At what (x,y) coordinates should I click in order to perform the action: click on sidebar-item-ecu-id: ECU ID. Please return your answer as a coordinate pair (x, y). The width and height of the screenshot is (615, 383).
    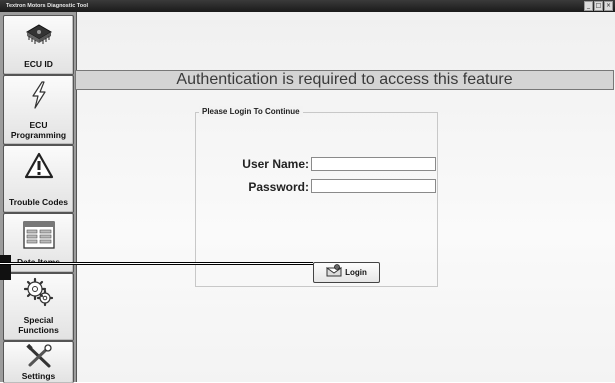
    Looking at the image, I should click on (38, 45).